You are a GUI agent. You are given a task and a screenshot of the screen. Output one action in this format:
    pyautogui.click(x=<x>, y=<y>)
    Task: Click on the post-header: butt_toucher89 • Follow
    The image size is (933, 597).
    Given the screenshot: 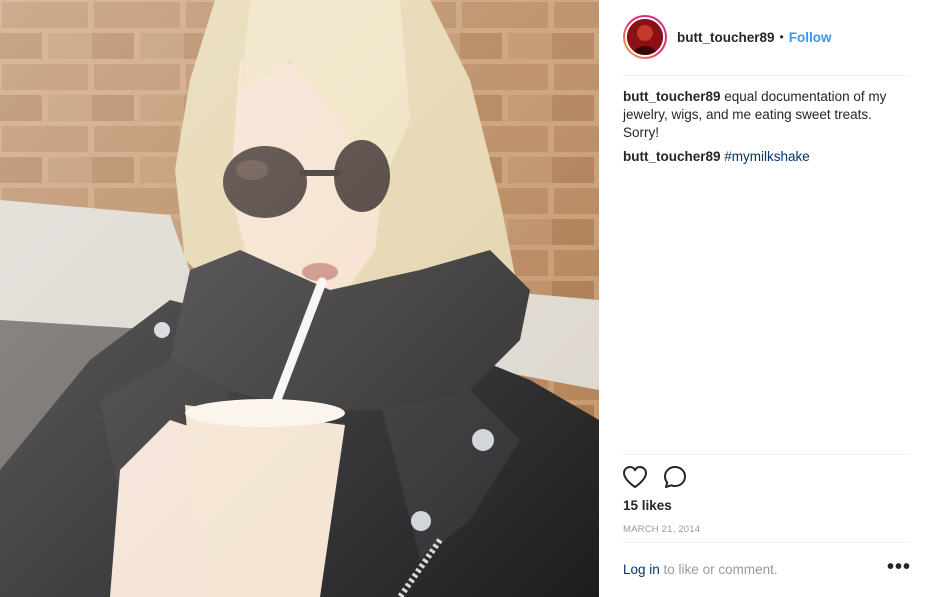 What is the action you would take?
    pyautogui.click(x=767, y=37)
    